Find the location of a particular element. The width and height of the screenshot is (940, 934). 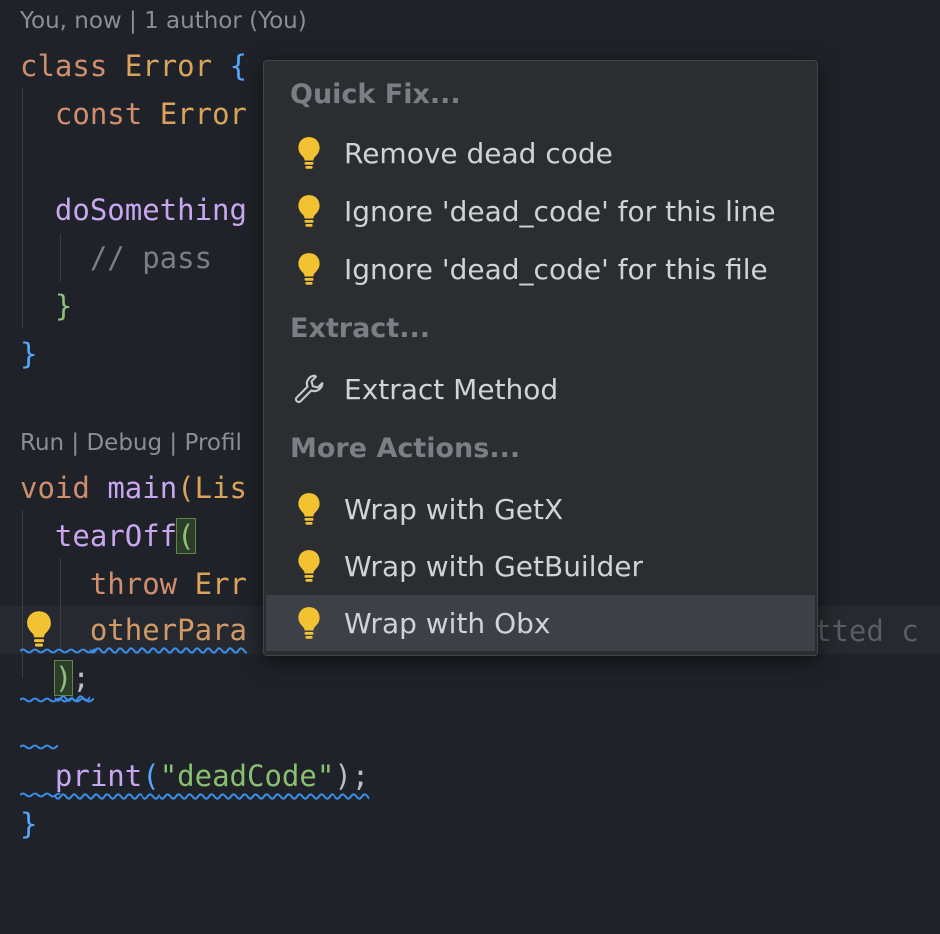

code-line-7: void main(Lis is located at coordinates (133, 488).